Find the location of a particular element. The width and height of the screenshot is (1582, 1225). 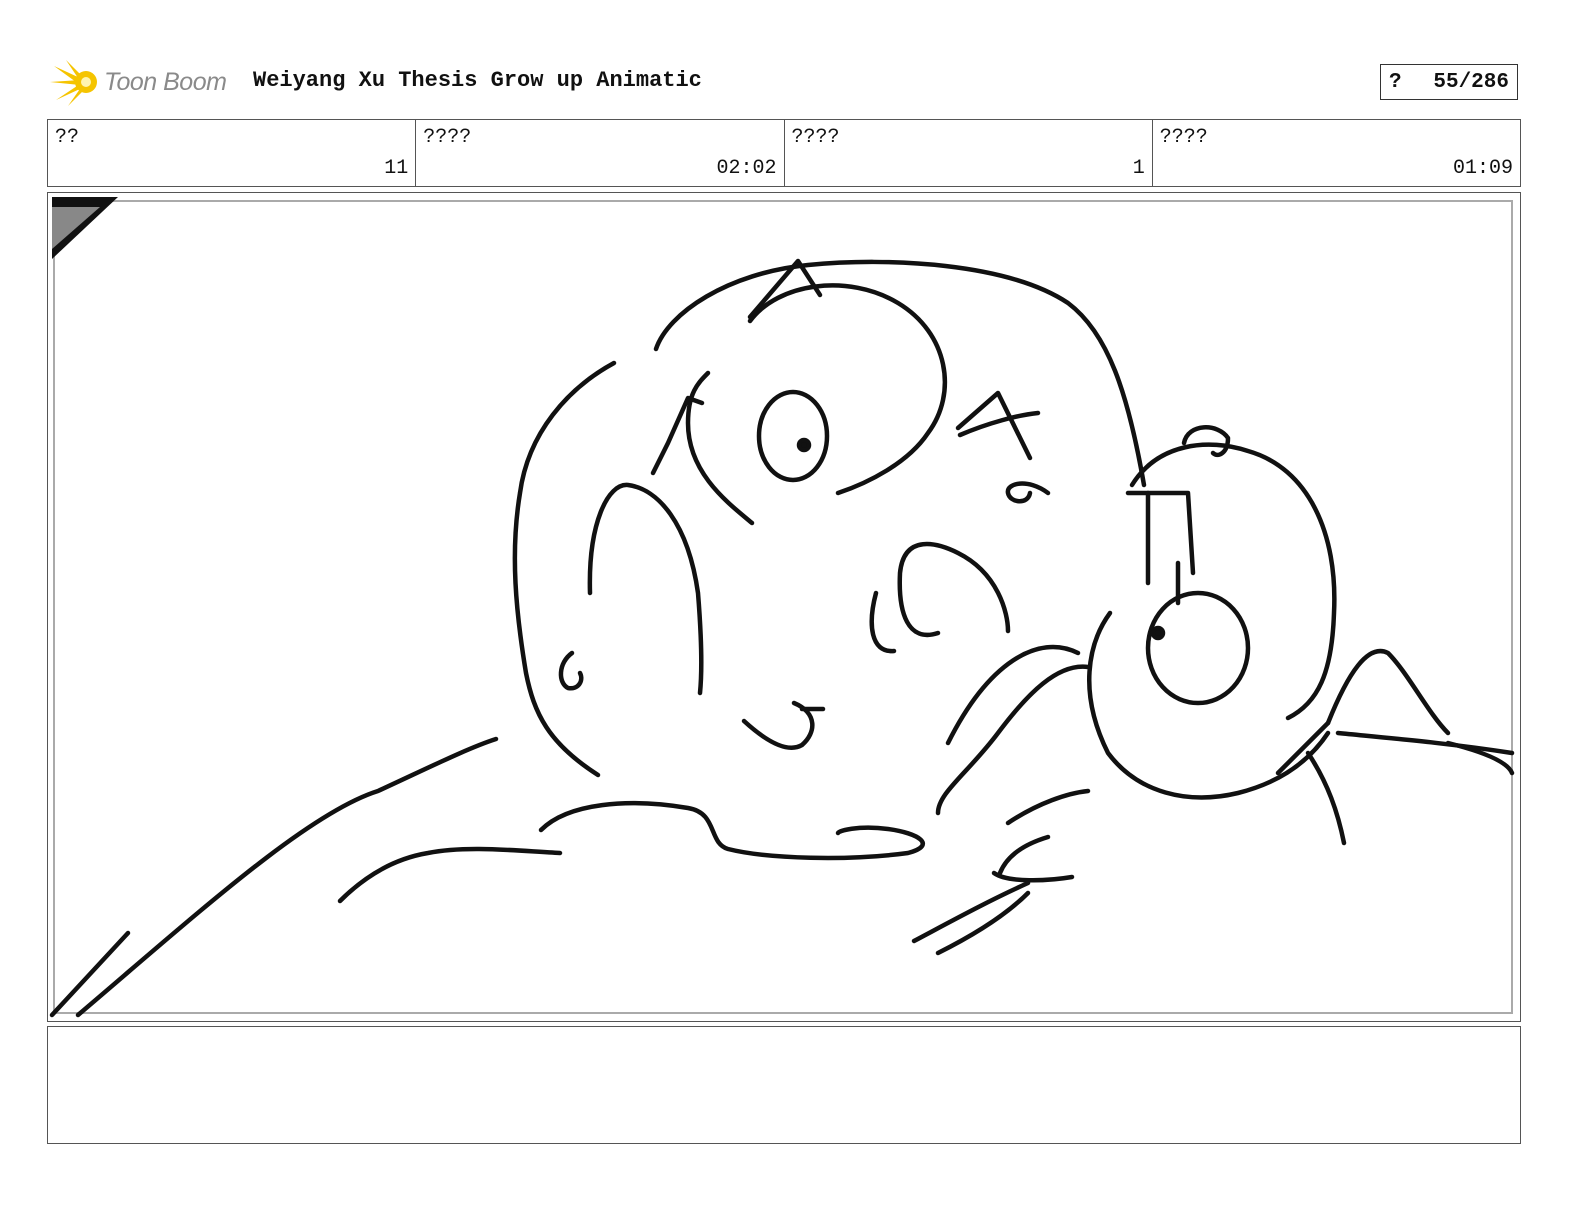

page-counter: ? 55/286 is located at coordinates (1449, 82).